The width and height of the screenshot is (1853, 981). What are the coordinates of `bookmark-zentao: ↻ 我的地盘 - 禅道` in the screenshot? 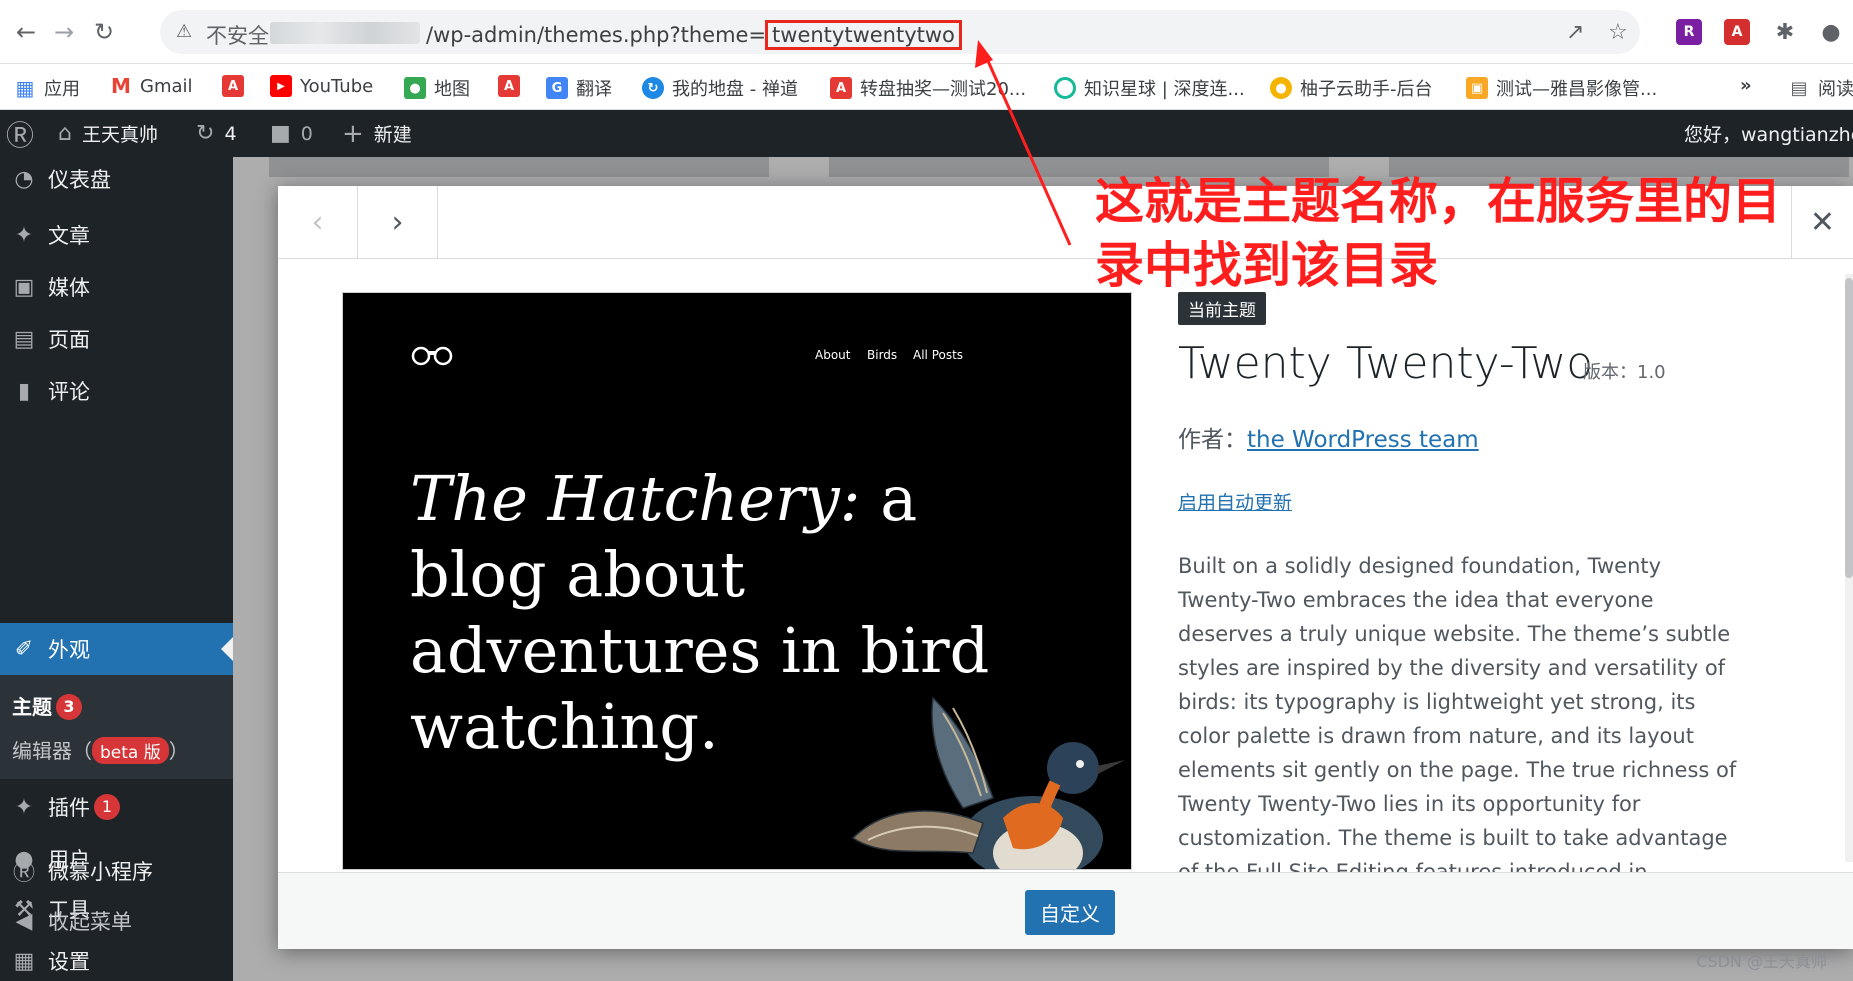 It's located at (720, 88).